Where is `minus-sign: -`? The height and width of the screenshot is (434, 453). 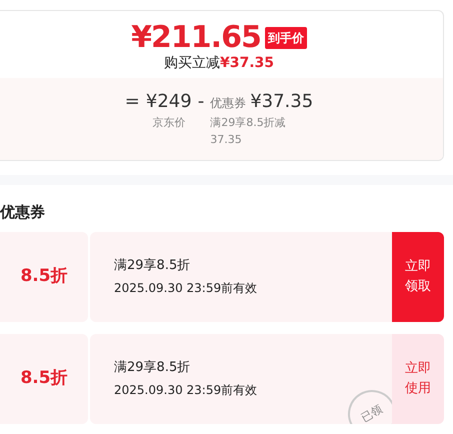 minus-sign: - is located at coordinates (201, 102).